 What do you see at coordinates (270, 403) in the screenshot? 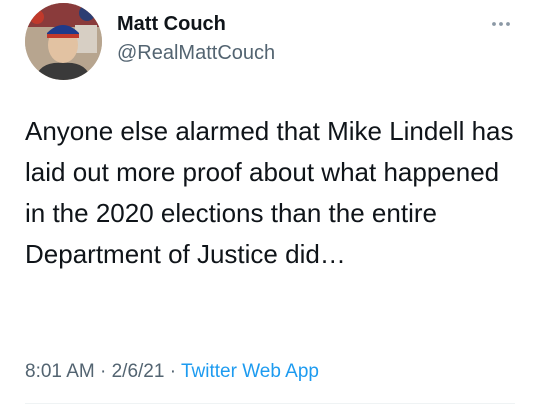
I see `divider` at bounding box center [270, 403].